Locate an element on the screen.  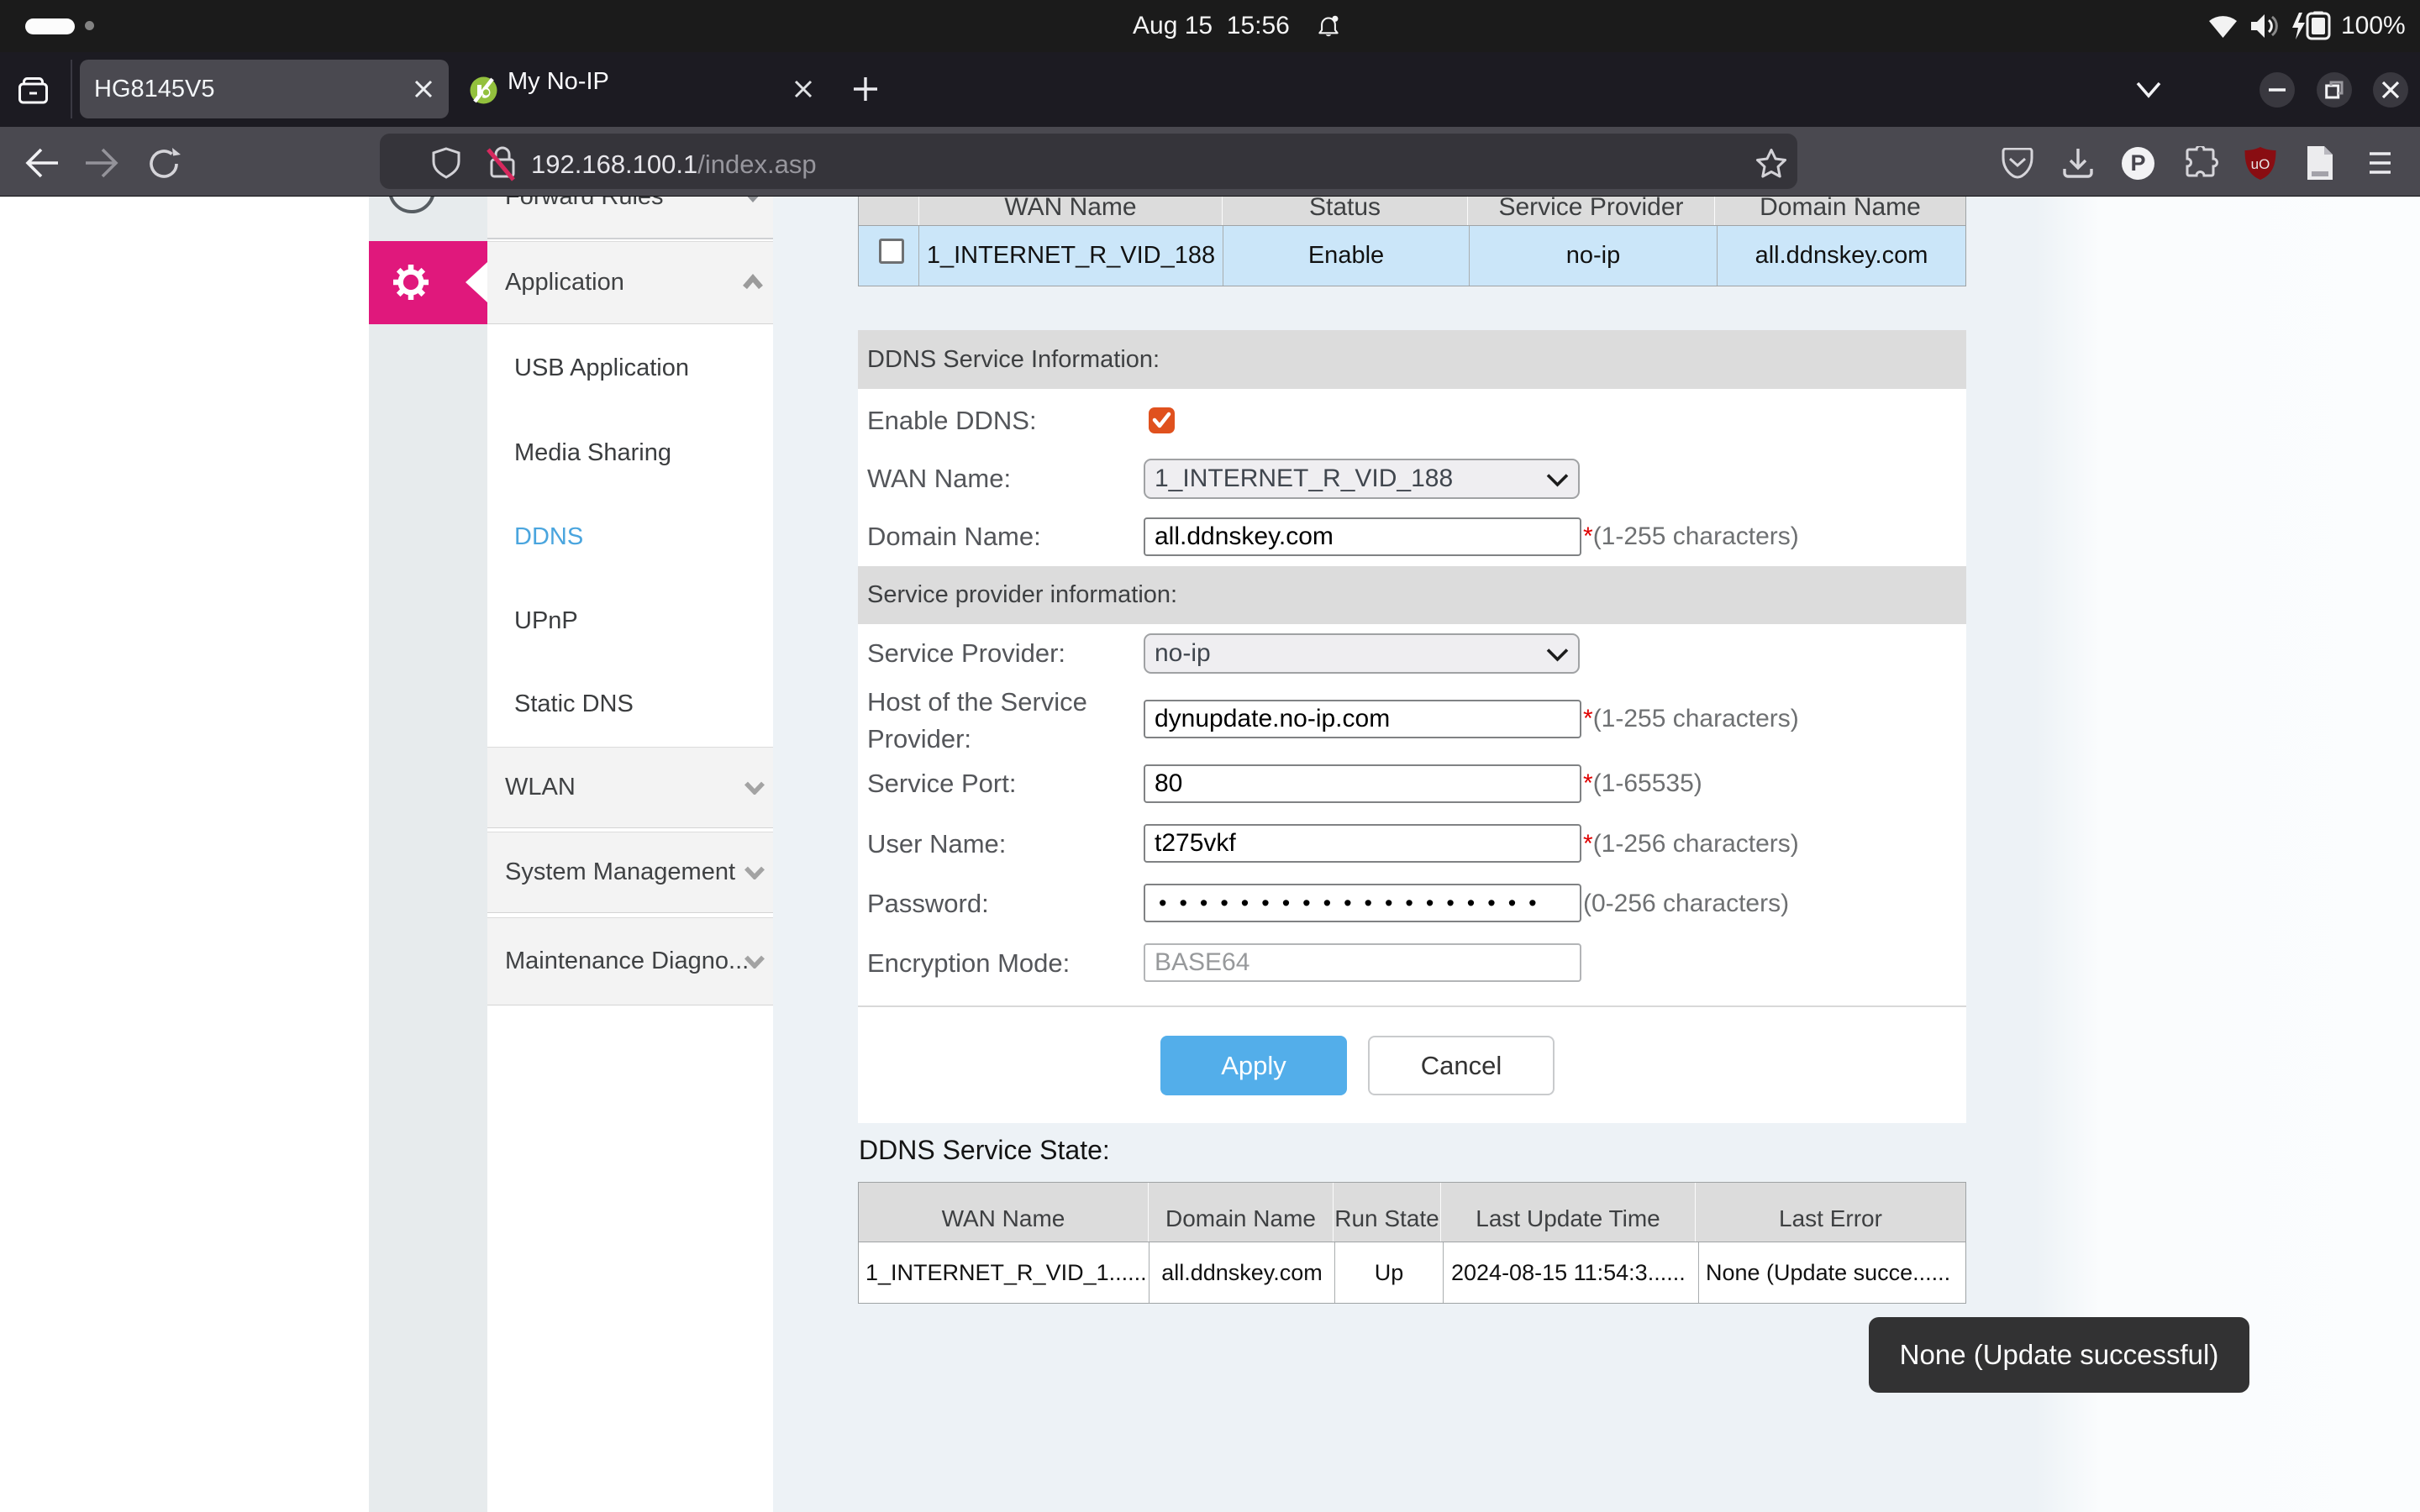
svg-text: uO is located at coordinates (2261, 164).